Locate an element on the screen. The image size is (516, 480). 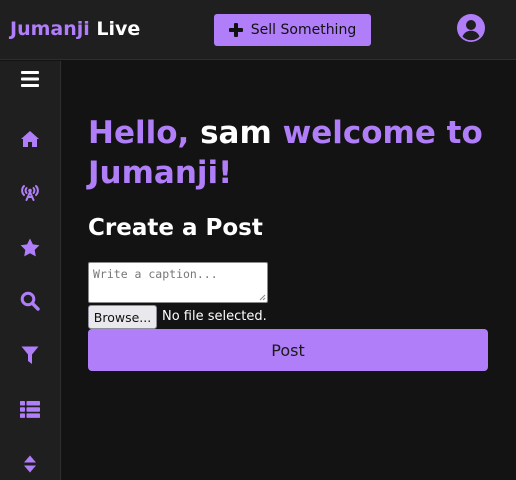
broadcast-tower-icon is located at coordinates (30, 193).